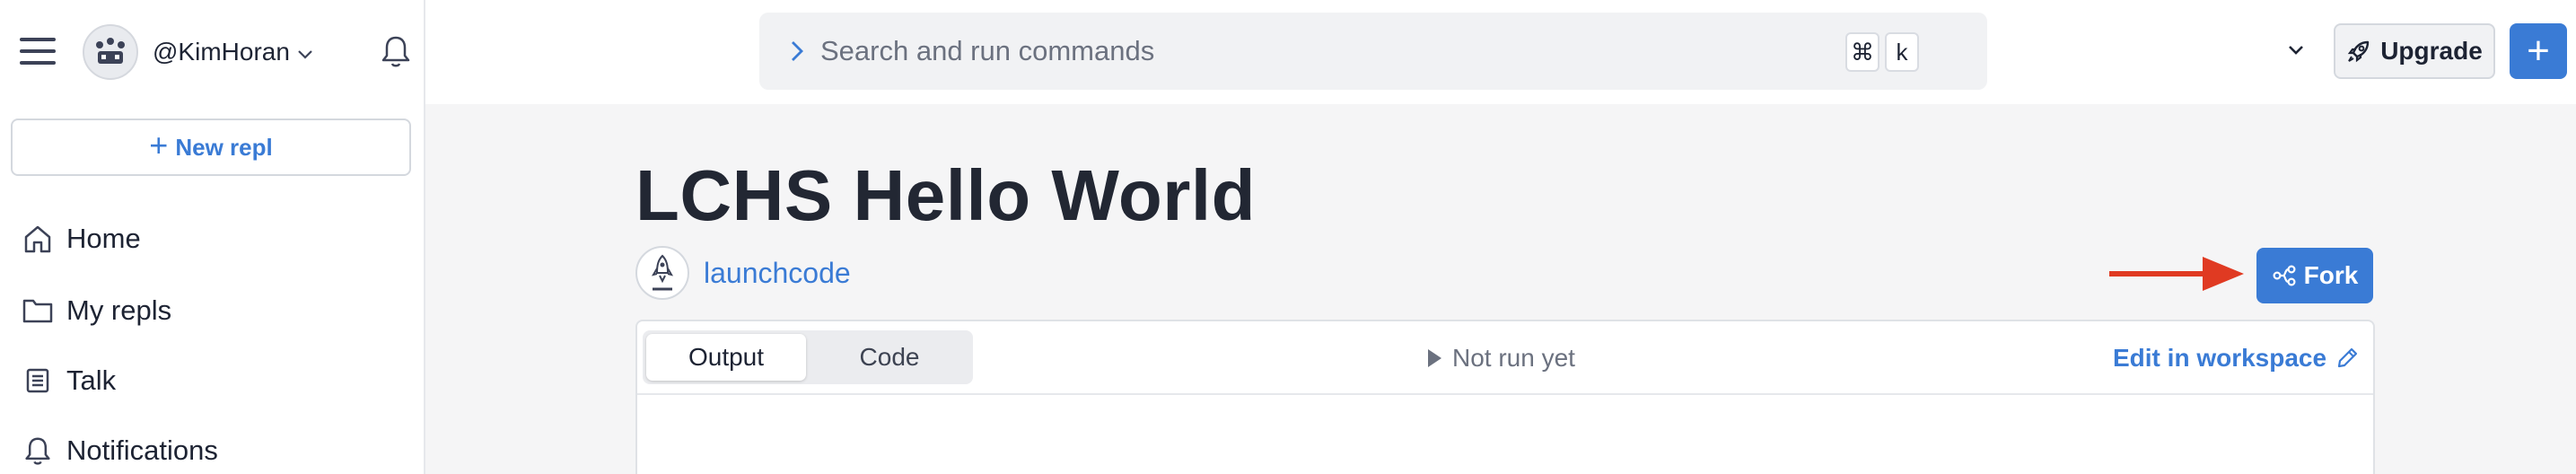  What do you see at coordinates (889, 357) in the screenshot?
I see `tab-code: Code` at bounding box center [889, 357].